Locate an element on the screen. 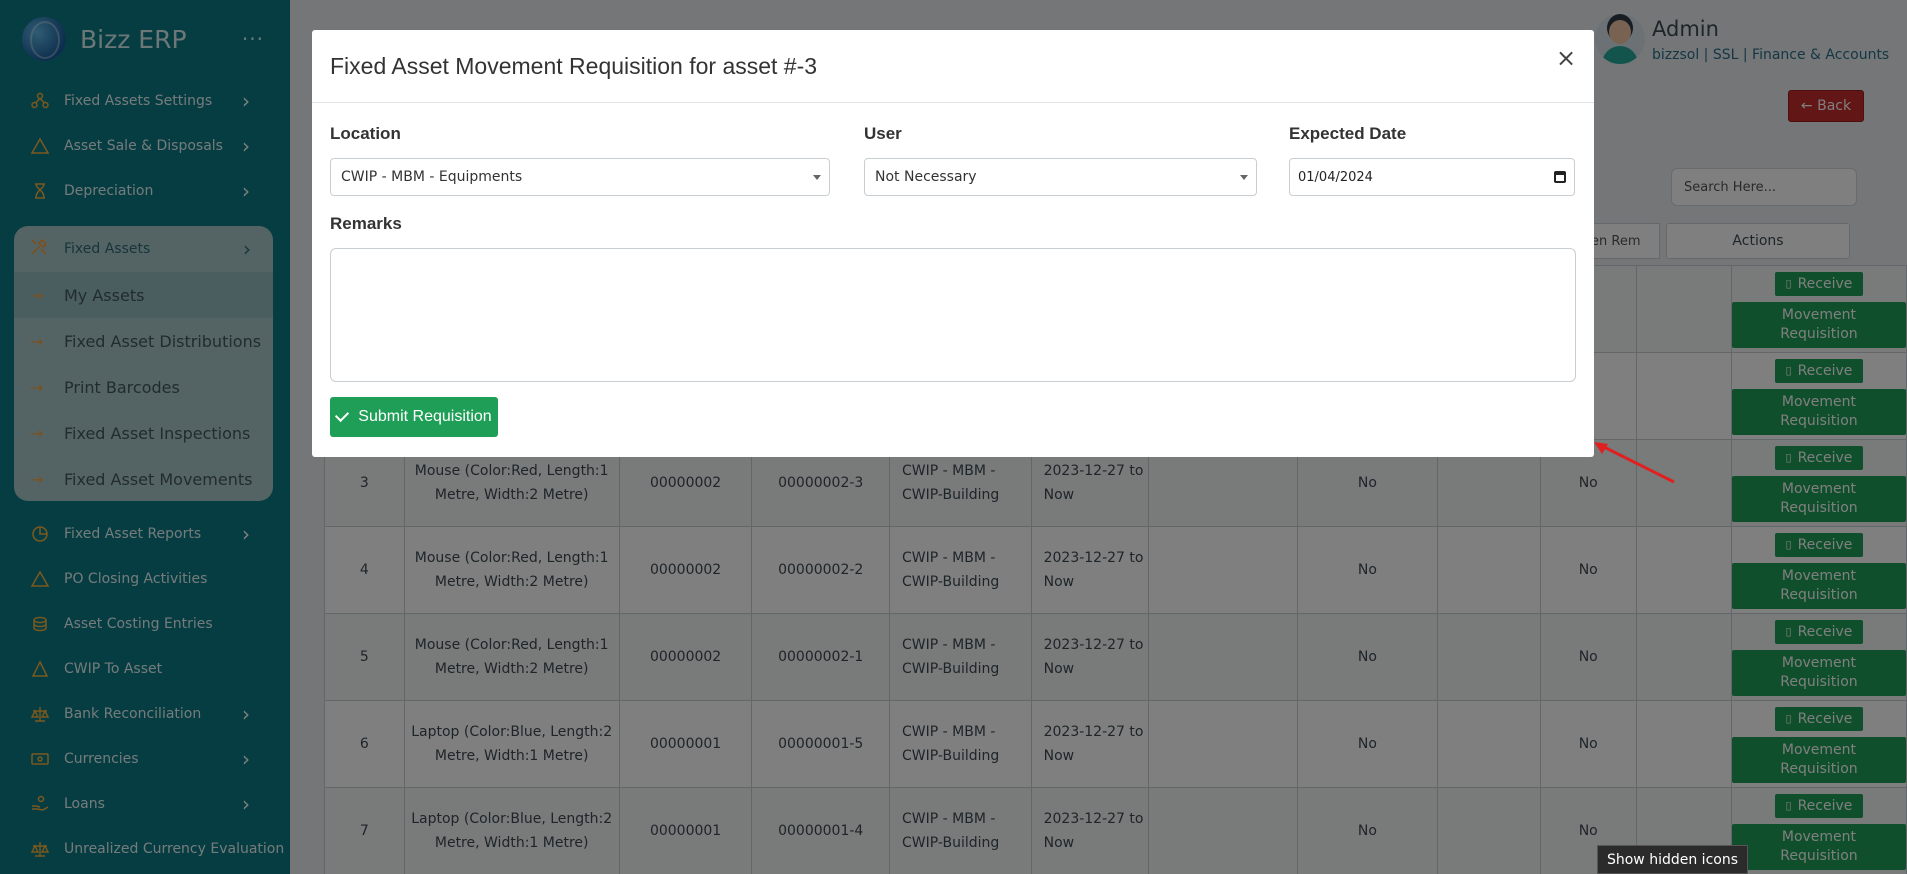 The image size is (1907, 874). close-icon: × is located at coordinates (1566, 58).